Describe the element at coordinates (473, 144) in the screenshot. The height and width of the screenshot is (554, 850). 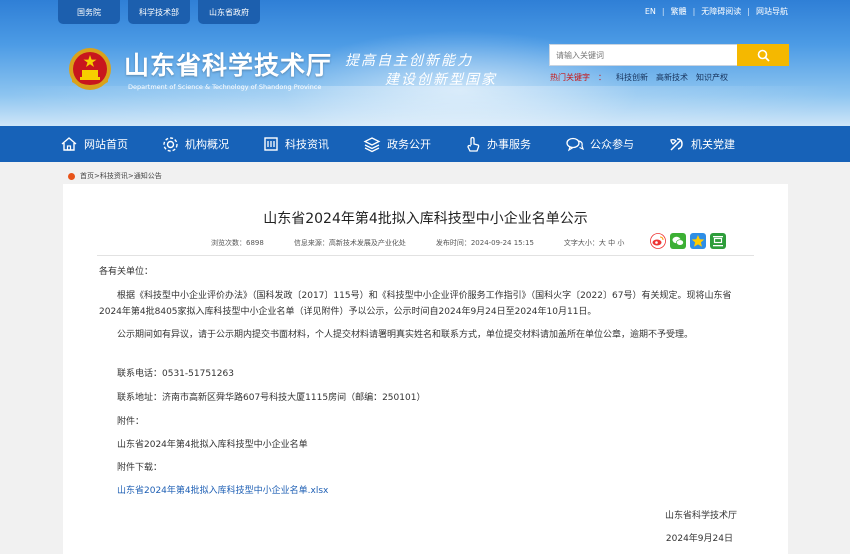
I see `hand-pointer-icon` at that location.